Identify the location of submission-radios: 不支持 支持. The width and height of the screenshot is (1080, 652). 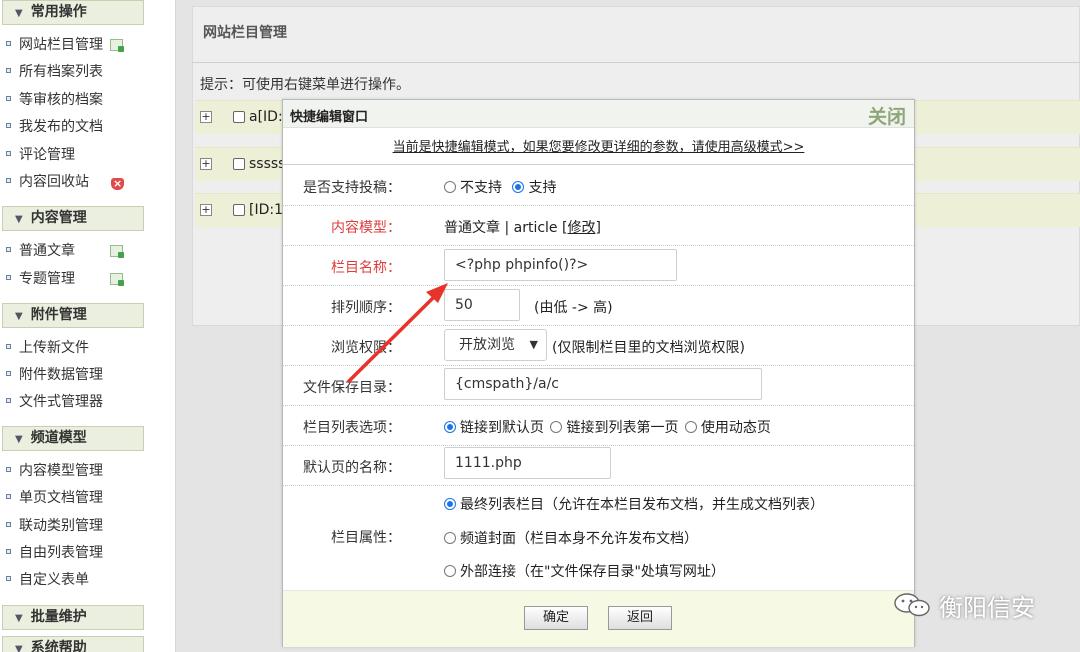
(500, 187).